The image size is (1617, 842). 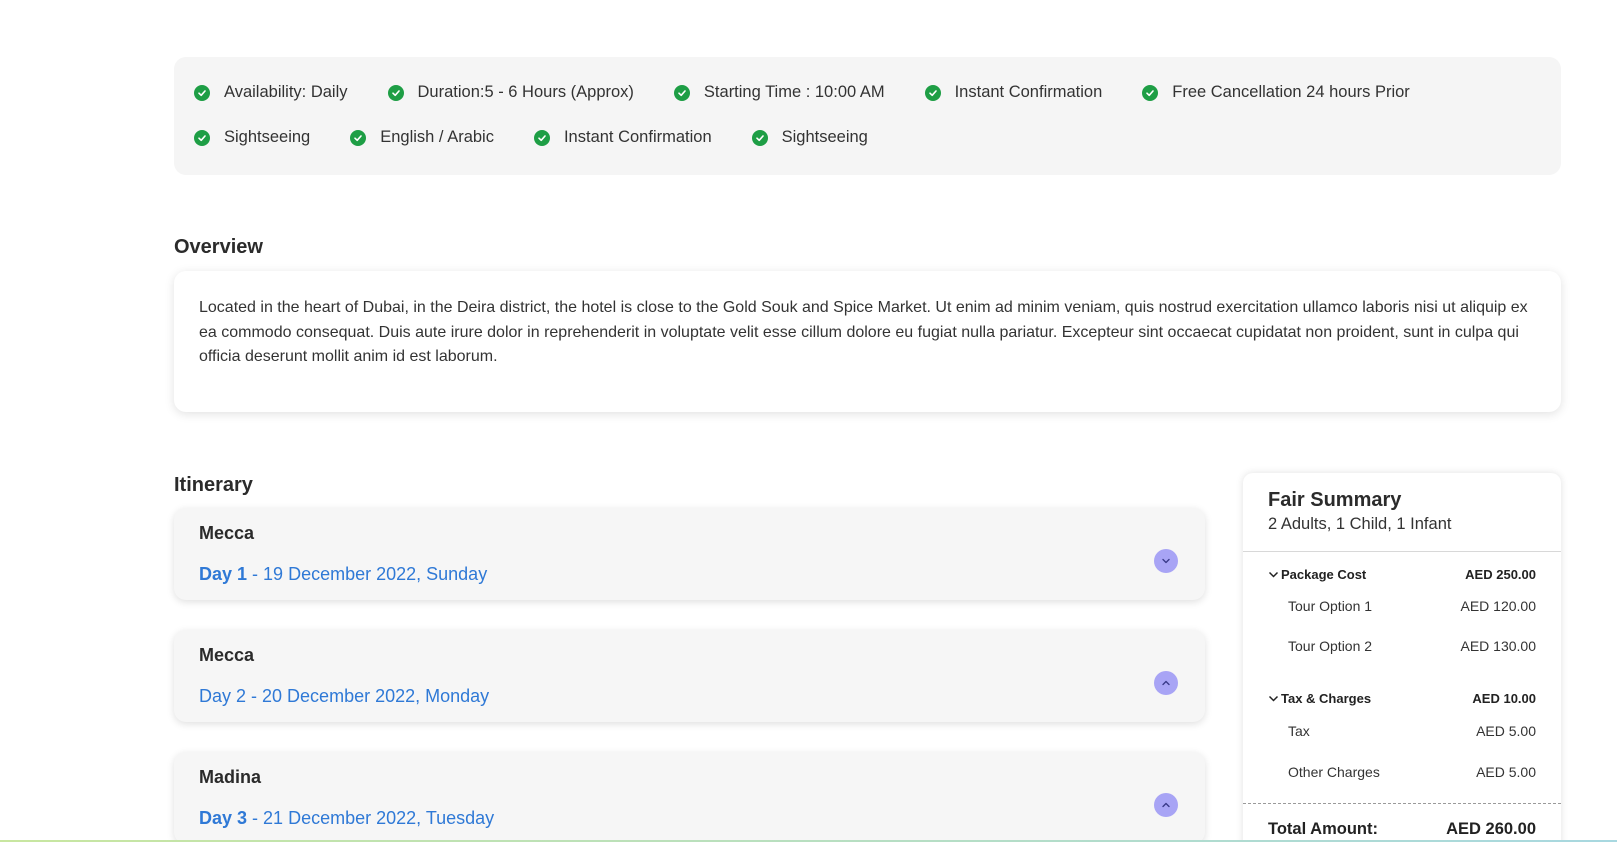 What do you see at coordinates (1335, 500) in the screenshot?
I see `summary-title: Fair Summary` at bounding box center [1335, 500].